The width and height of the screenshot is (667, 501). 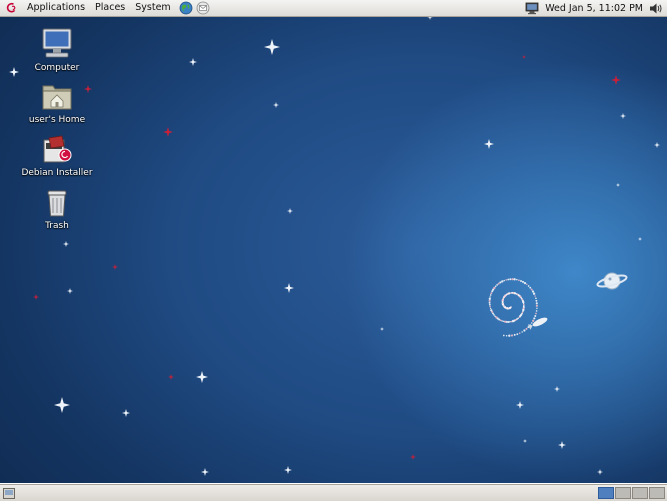 What do you see at coordinates (152, 8) in the screenshot?
I see `system-menu: System` at bounding box center [152, 8].